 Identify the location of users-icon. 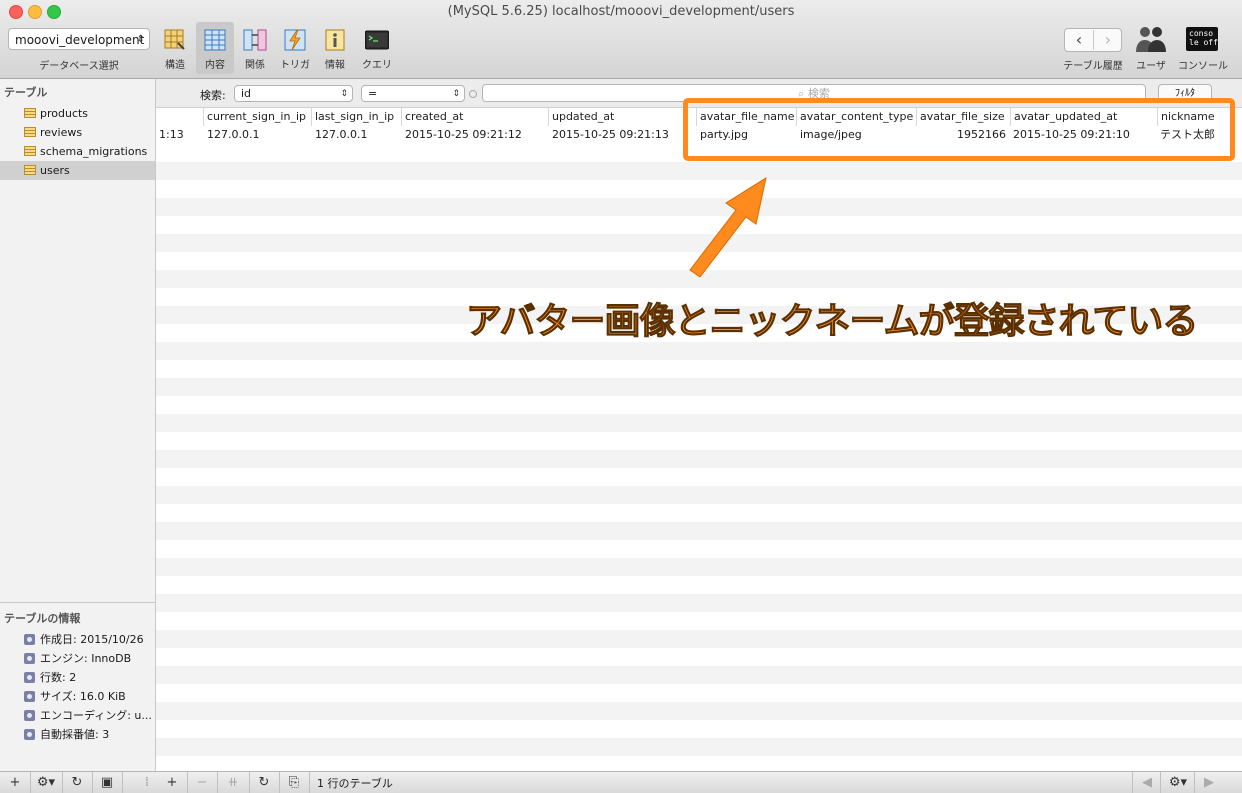
(1151, 39).